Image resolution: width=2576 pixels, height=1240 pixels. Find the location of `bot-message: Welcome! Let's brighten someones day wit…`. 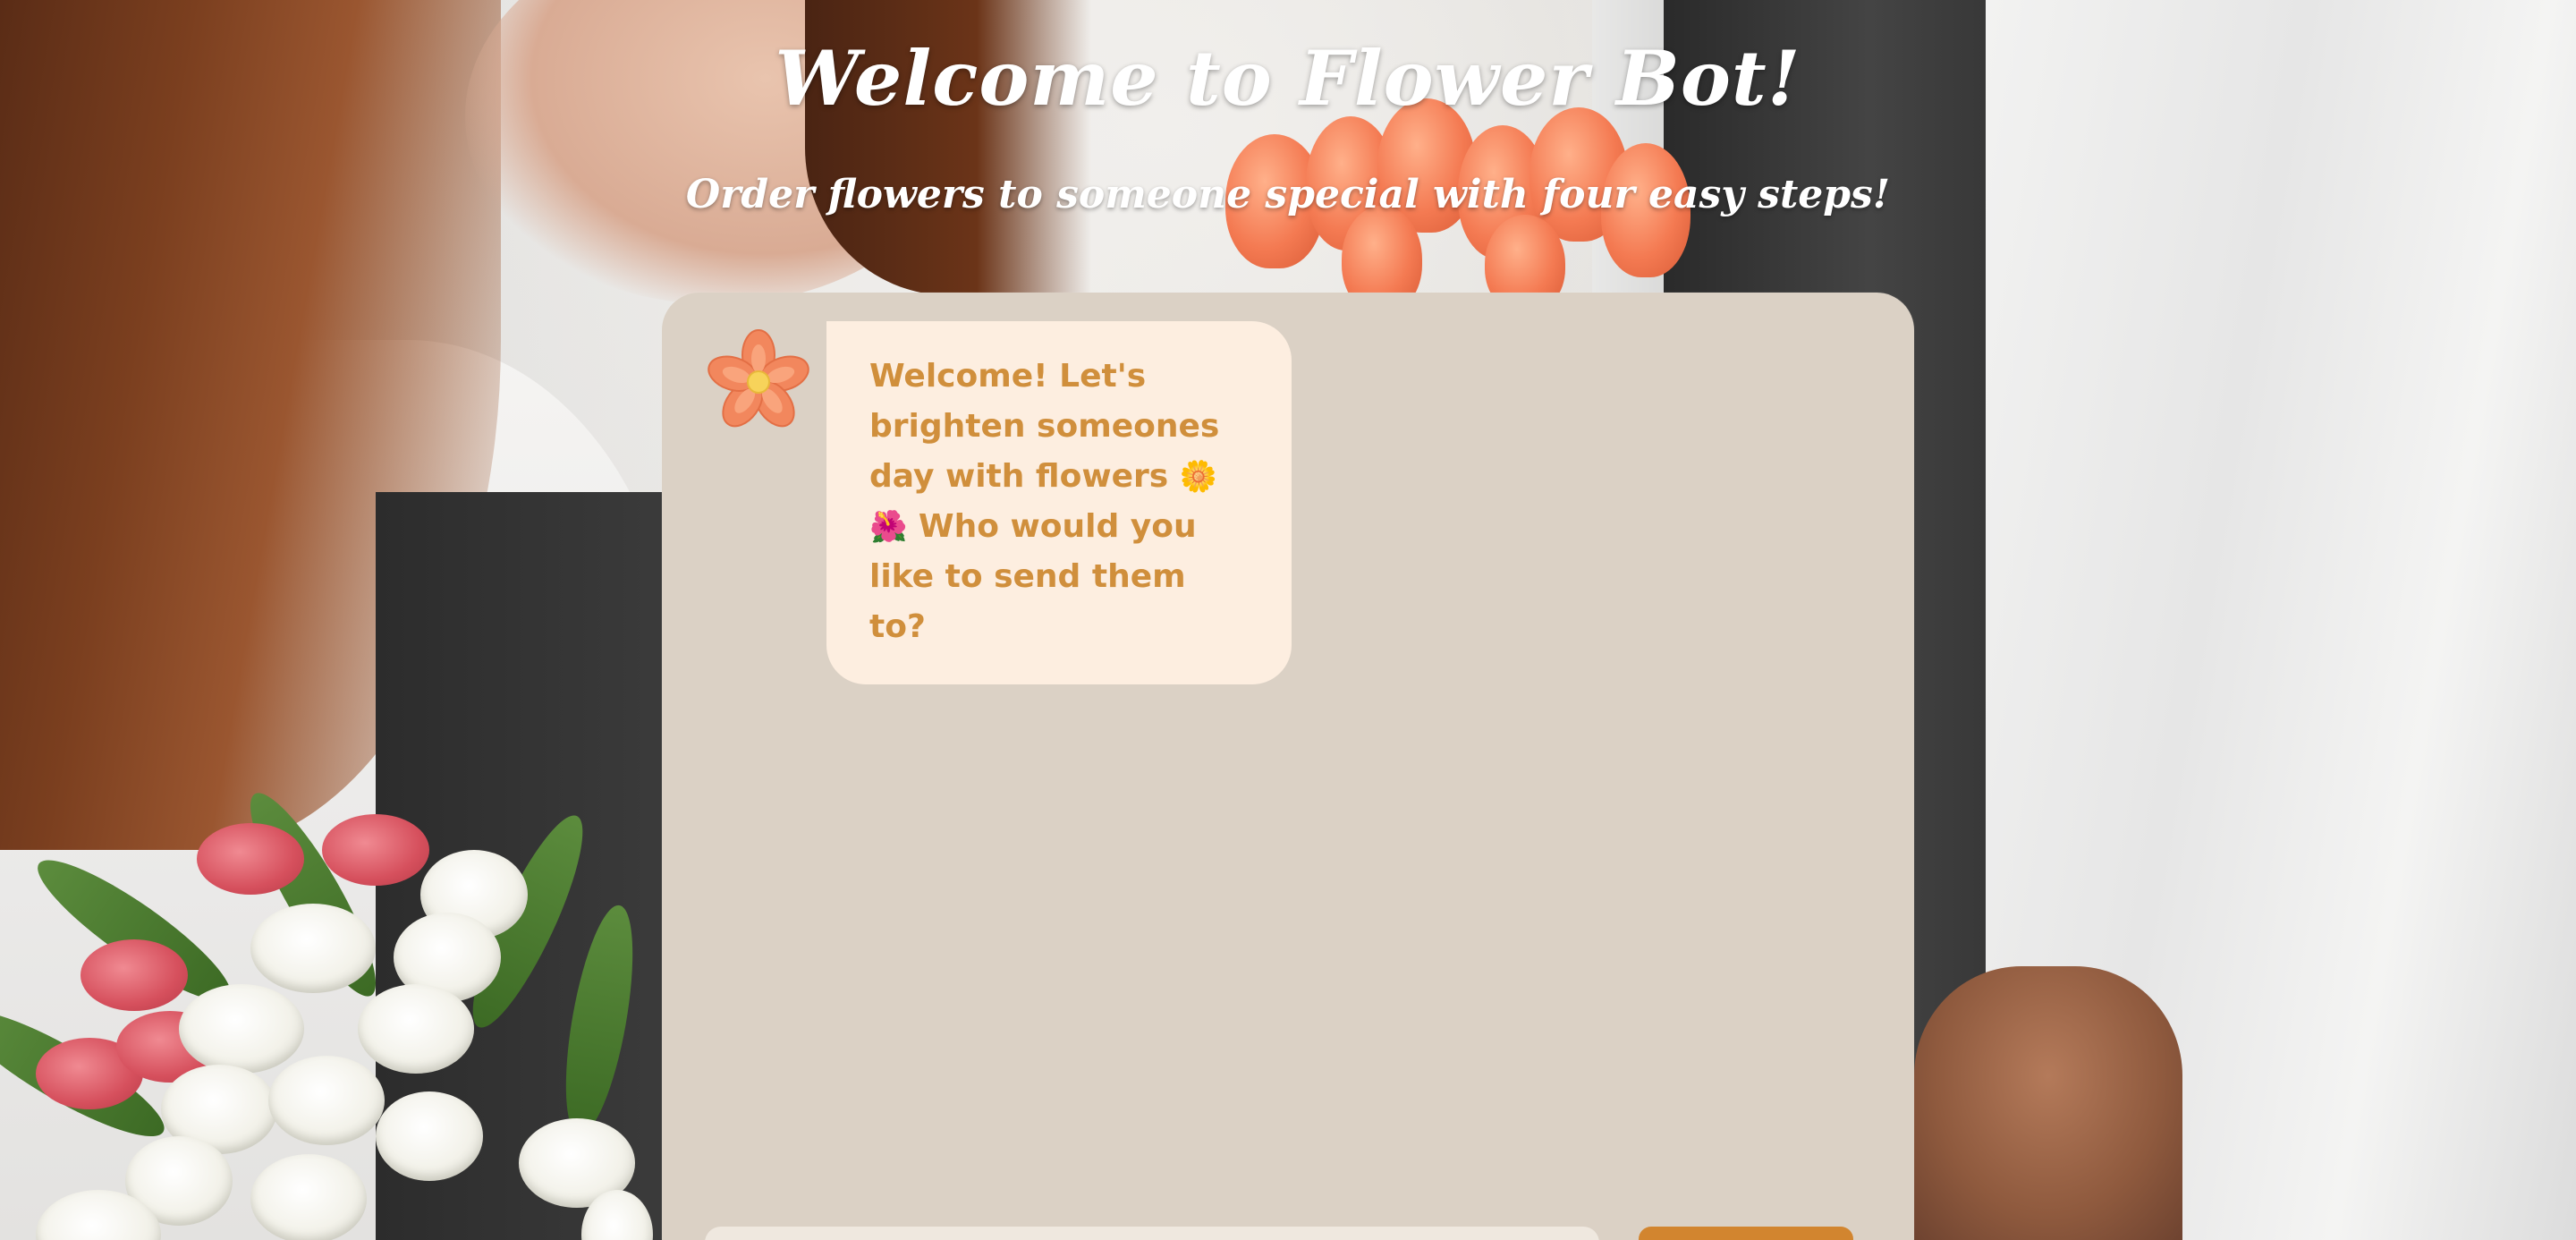

bot-message: Welcome! Let's brighten someones day wit… is located at coordinates (998, 502).